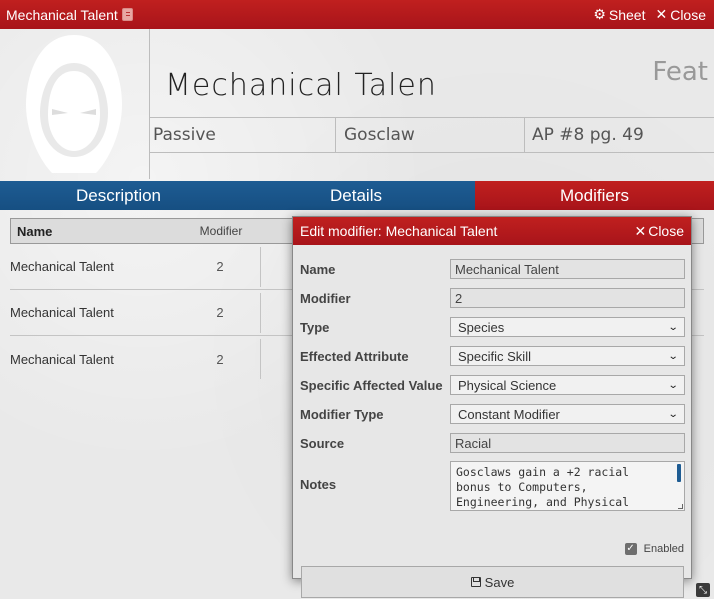 This screenshot has width=714, height=599. What do you see at coordinates (315, 327) in the screenshot?
I see `type-label: Type` at bounding box center [315, 327].